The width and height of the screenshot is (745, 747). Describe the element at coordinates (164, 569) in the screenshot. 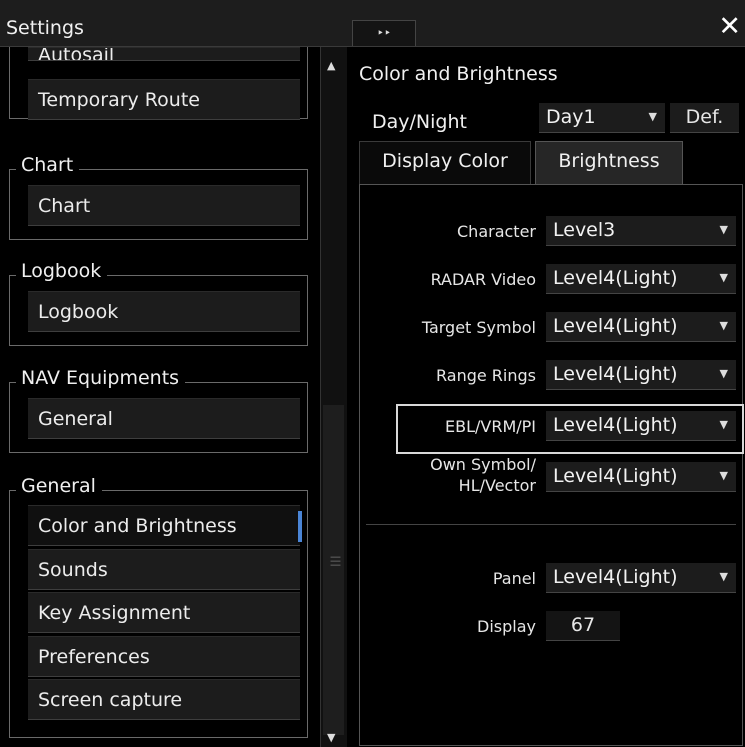

I see `sidebar-item-sounds: Sounds` at that location.